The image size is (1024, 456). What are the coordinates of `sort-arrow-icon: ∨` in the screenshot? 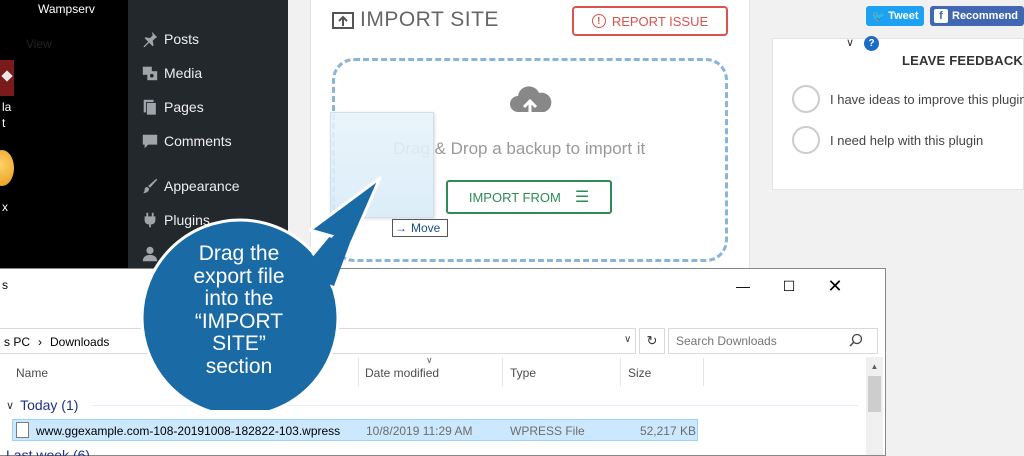 It's located at (429, 360).